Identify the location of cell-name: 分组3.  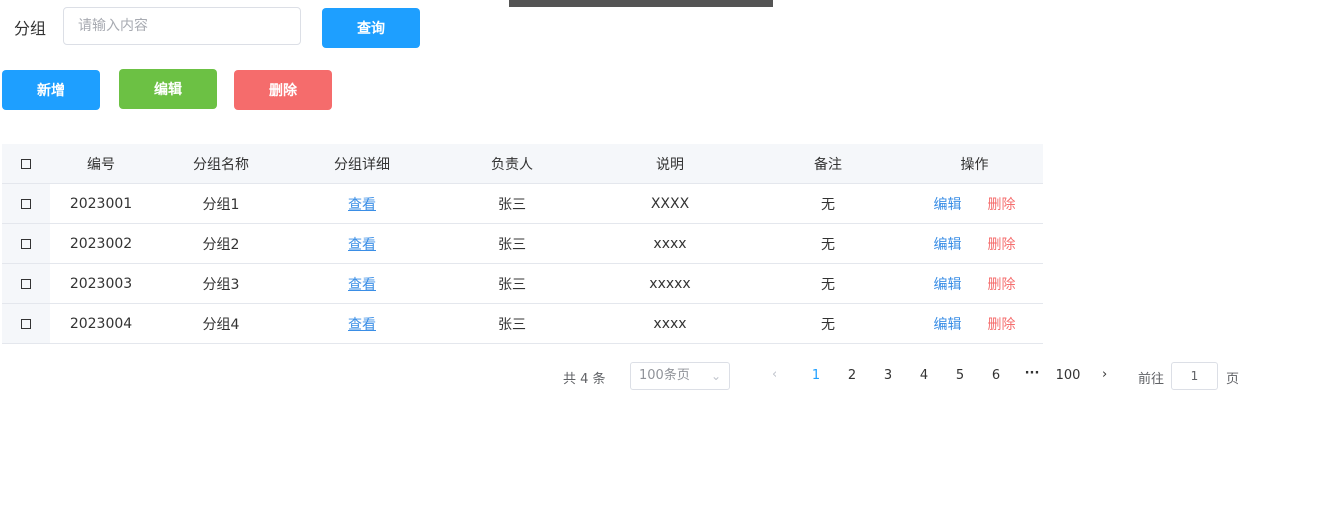
(221, 284).